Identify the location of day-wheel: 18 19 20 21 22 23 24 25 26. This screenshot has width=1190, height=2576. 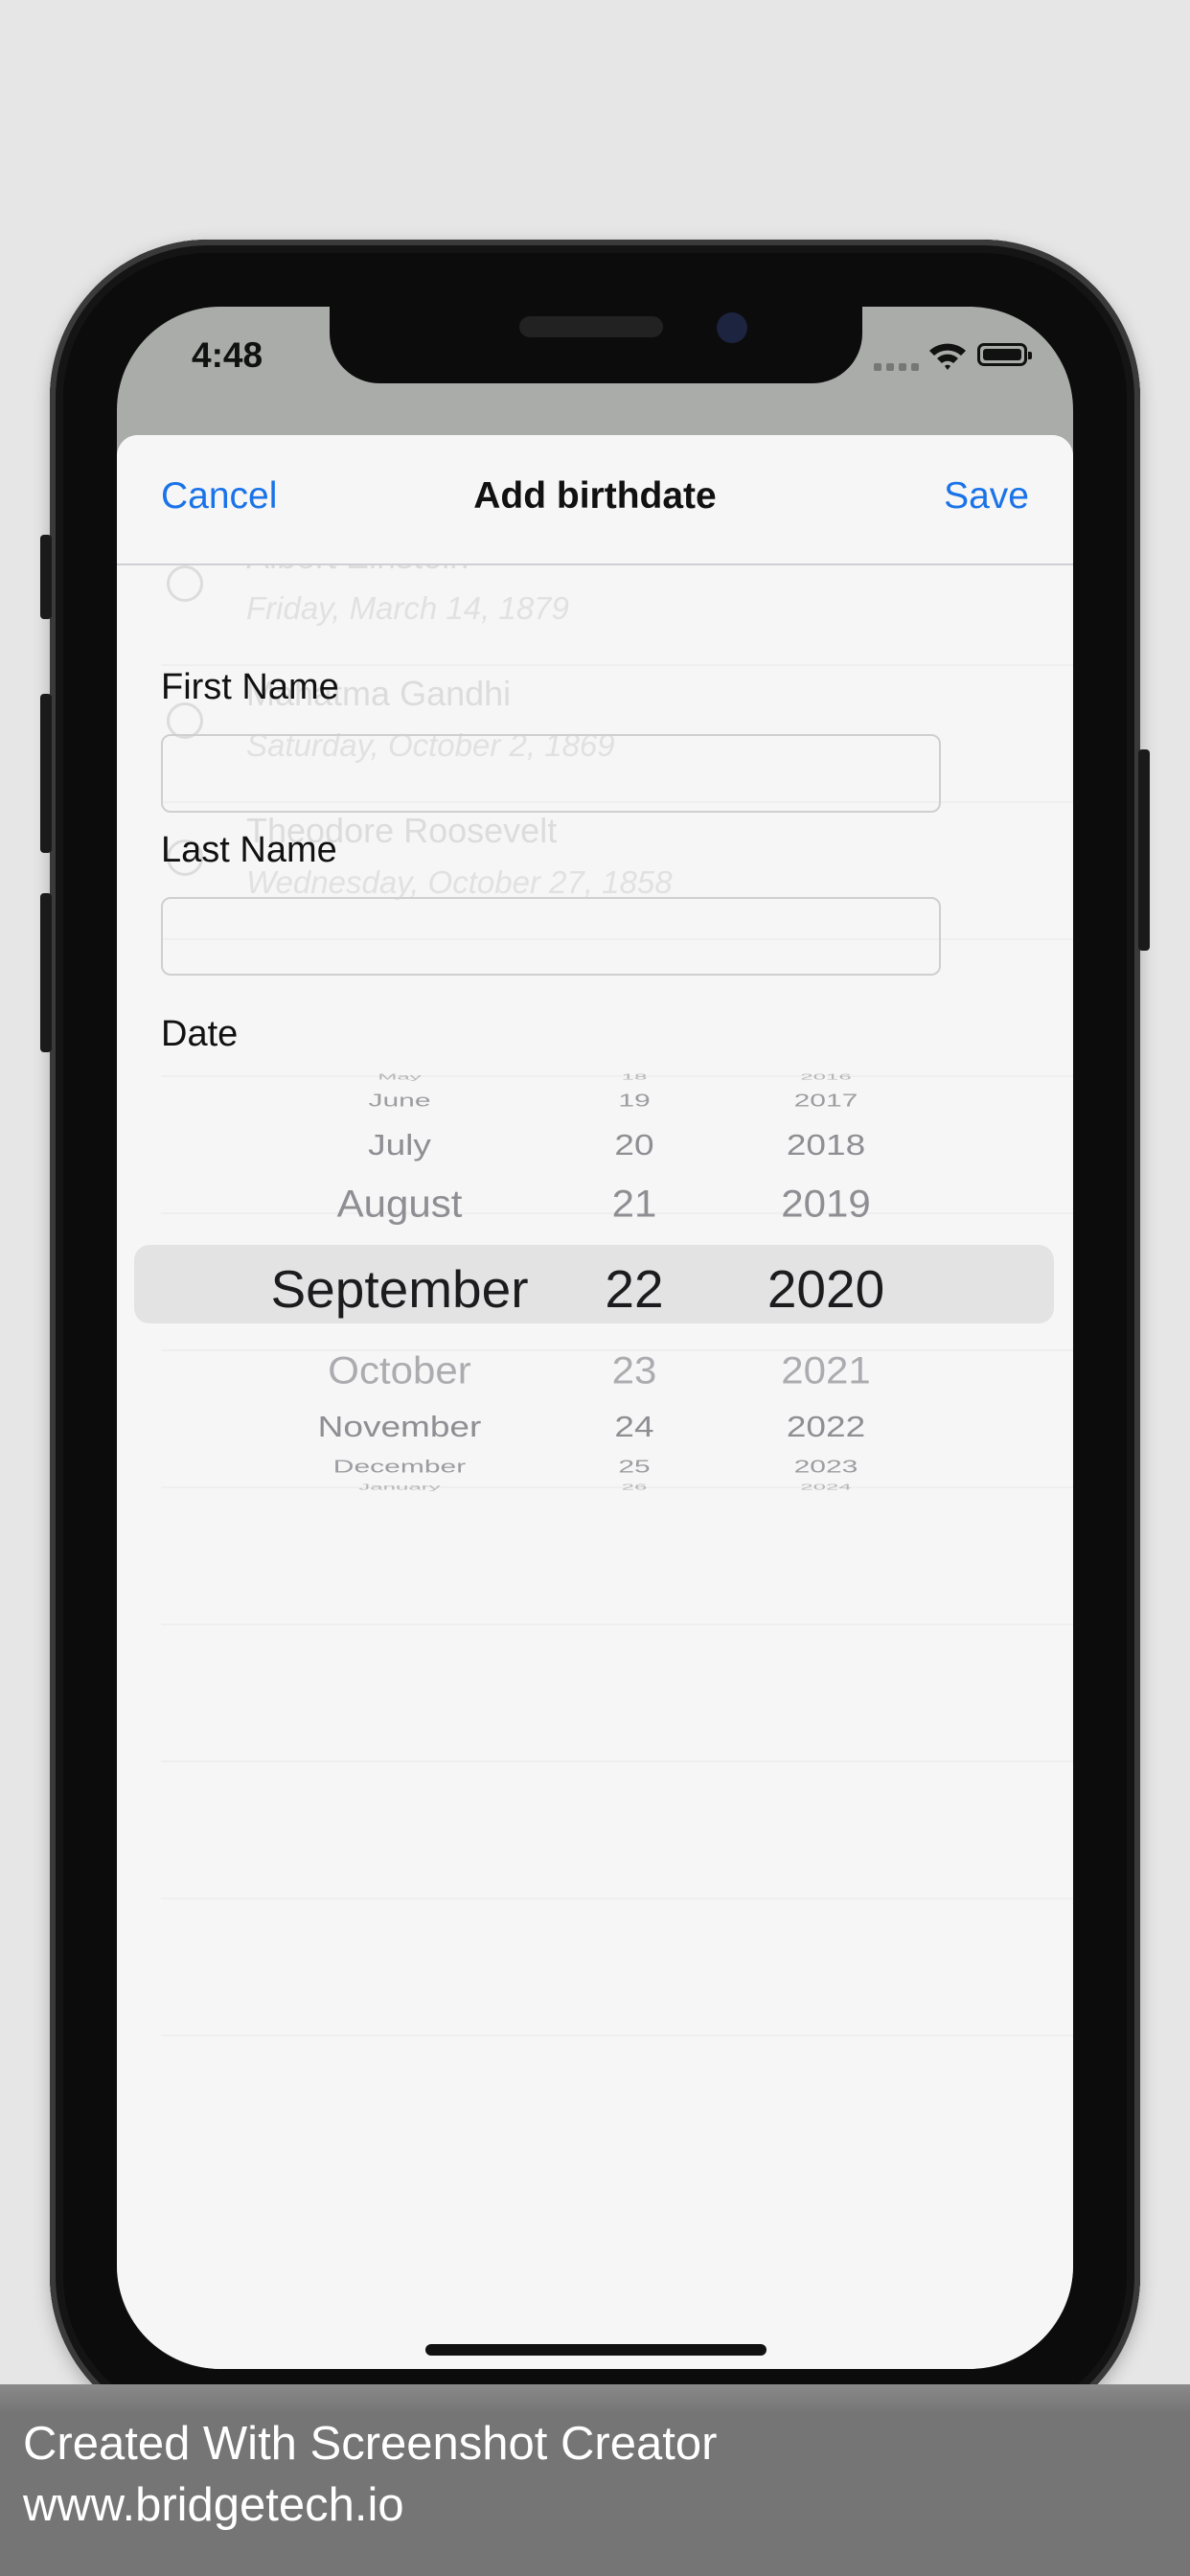
(634, 1284).